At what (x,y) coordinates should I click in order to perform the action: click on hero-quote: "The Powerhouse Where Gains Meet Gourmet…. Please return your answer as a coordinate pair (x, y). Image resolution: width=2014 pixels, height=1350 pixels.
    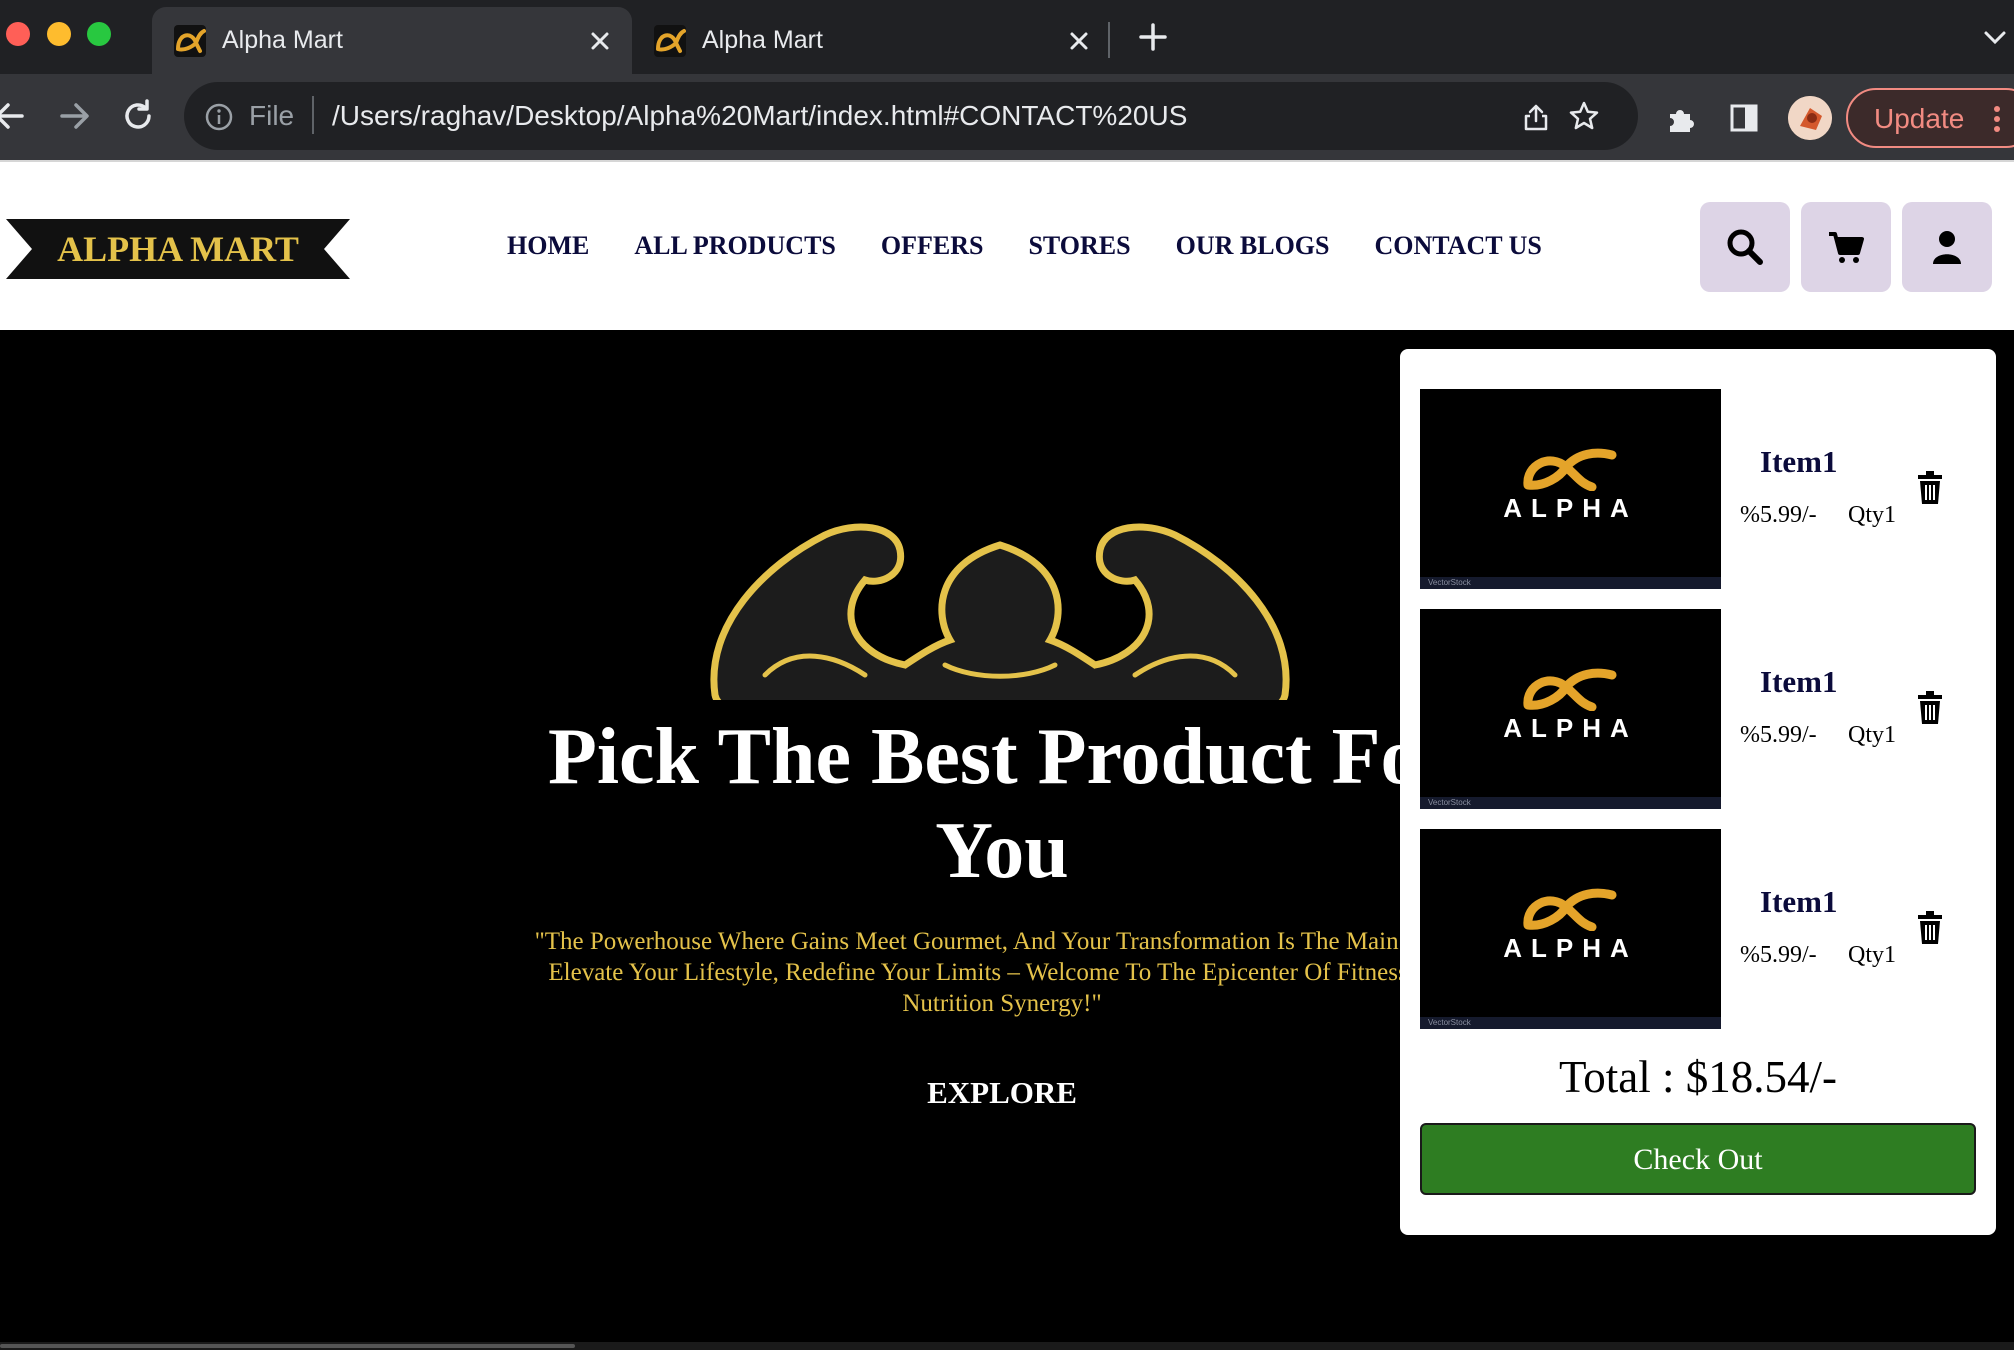
    Looking at the image, I should click on (1002, 972).